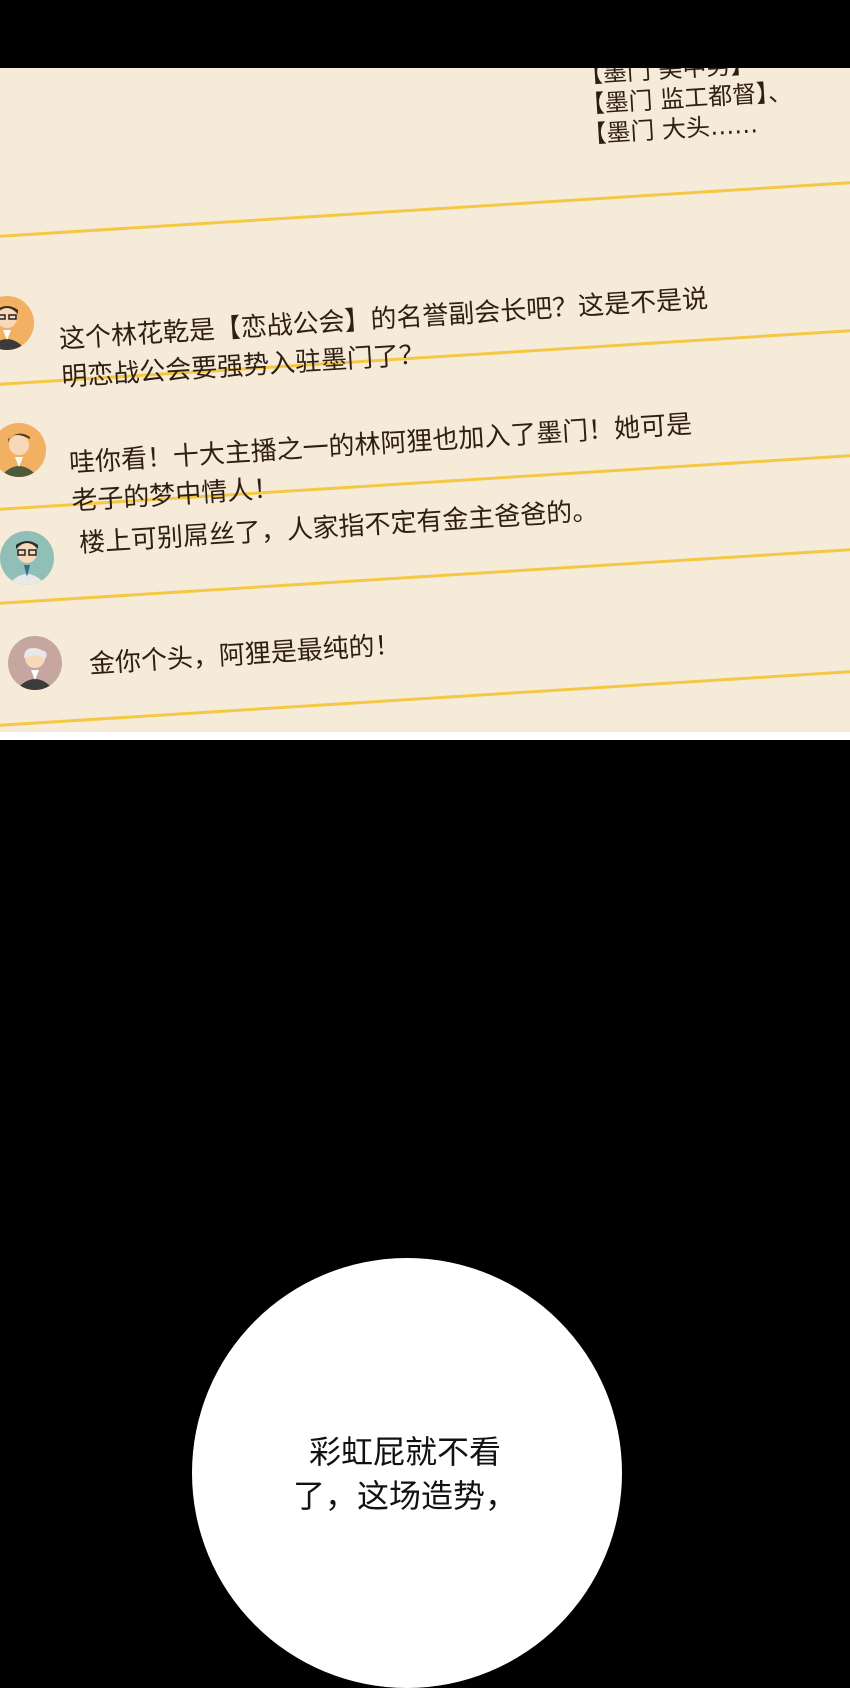 The width and height of the screenshot is (850, 1688). What do you see at coordinates (425, 209) in the screenshot?
I see `divider-line` at bounding box center [425, 209].